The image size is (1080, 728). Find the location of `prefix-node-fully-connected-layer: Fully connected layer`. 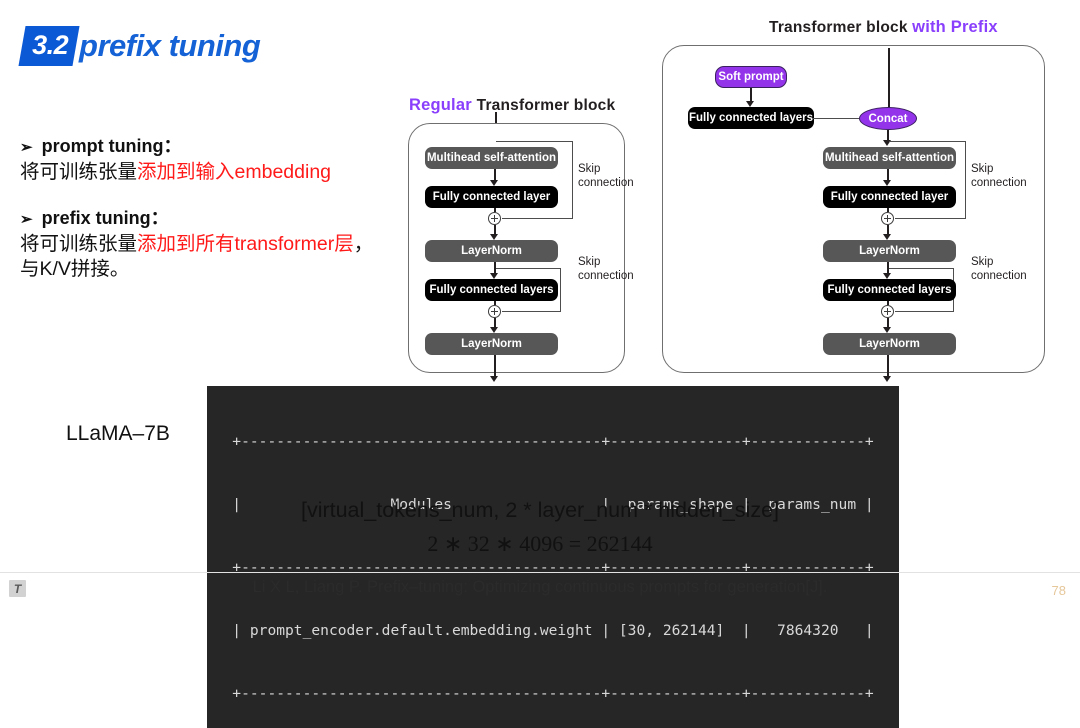

prefix-node-fully-connected-layer: Fully connected layer is located at coordinates (889, 197).